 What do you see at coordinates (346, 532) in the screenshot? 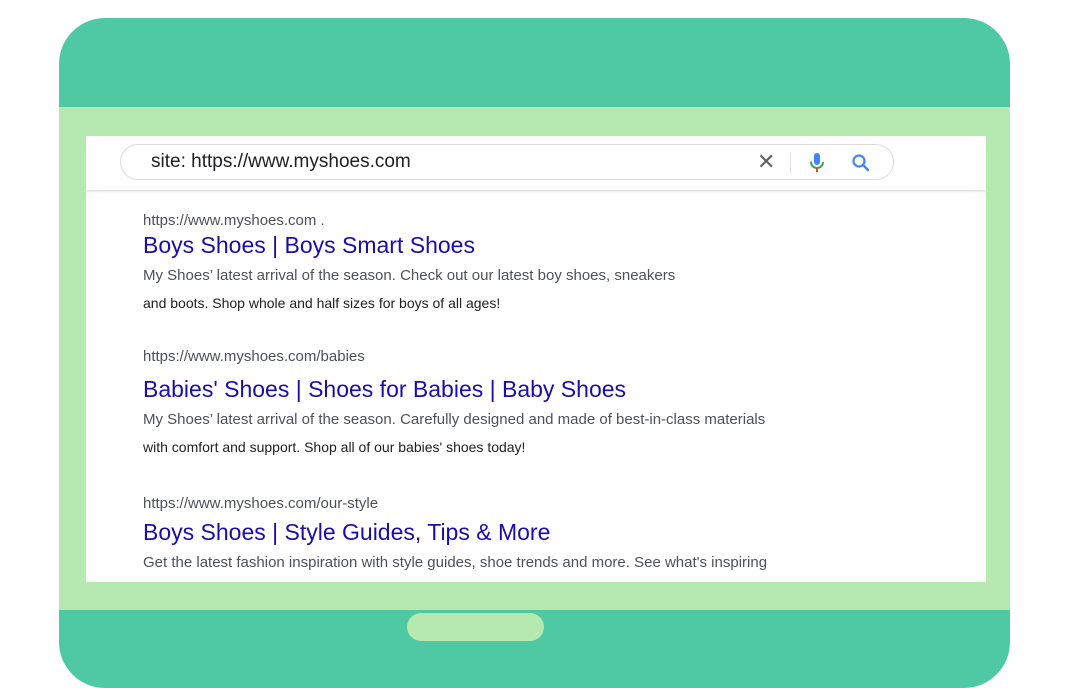
I see `result-title-link: Boys Shoes | Style Guides, Tips & More` at bounding box center [346, 532].